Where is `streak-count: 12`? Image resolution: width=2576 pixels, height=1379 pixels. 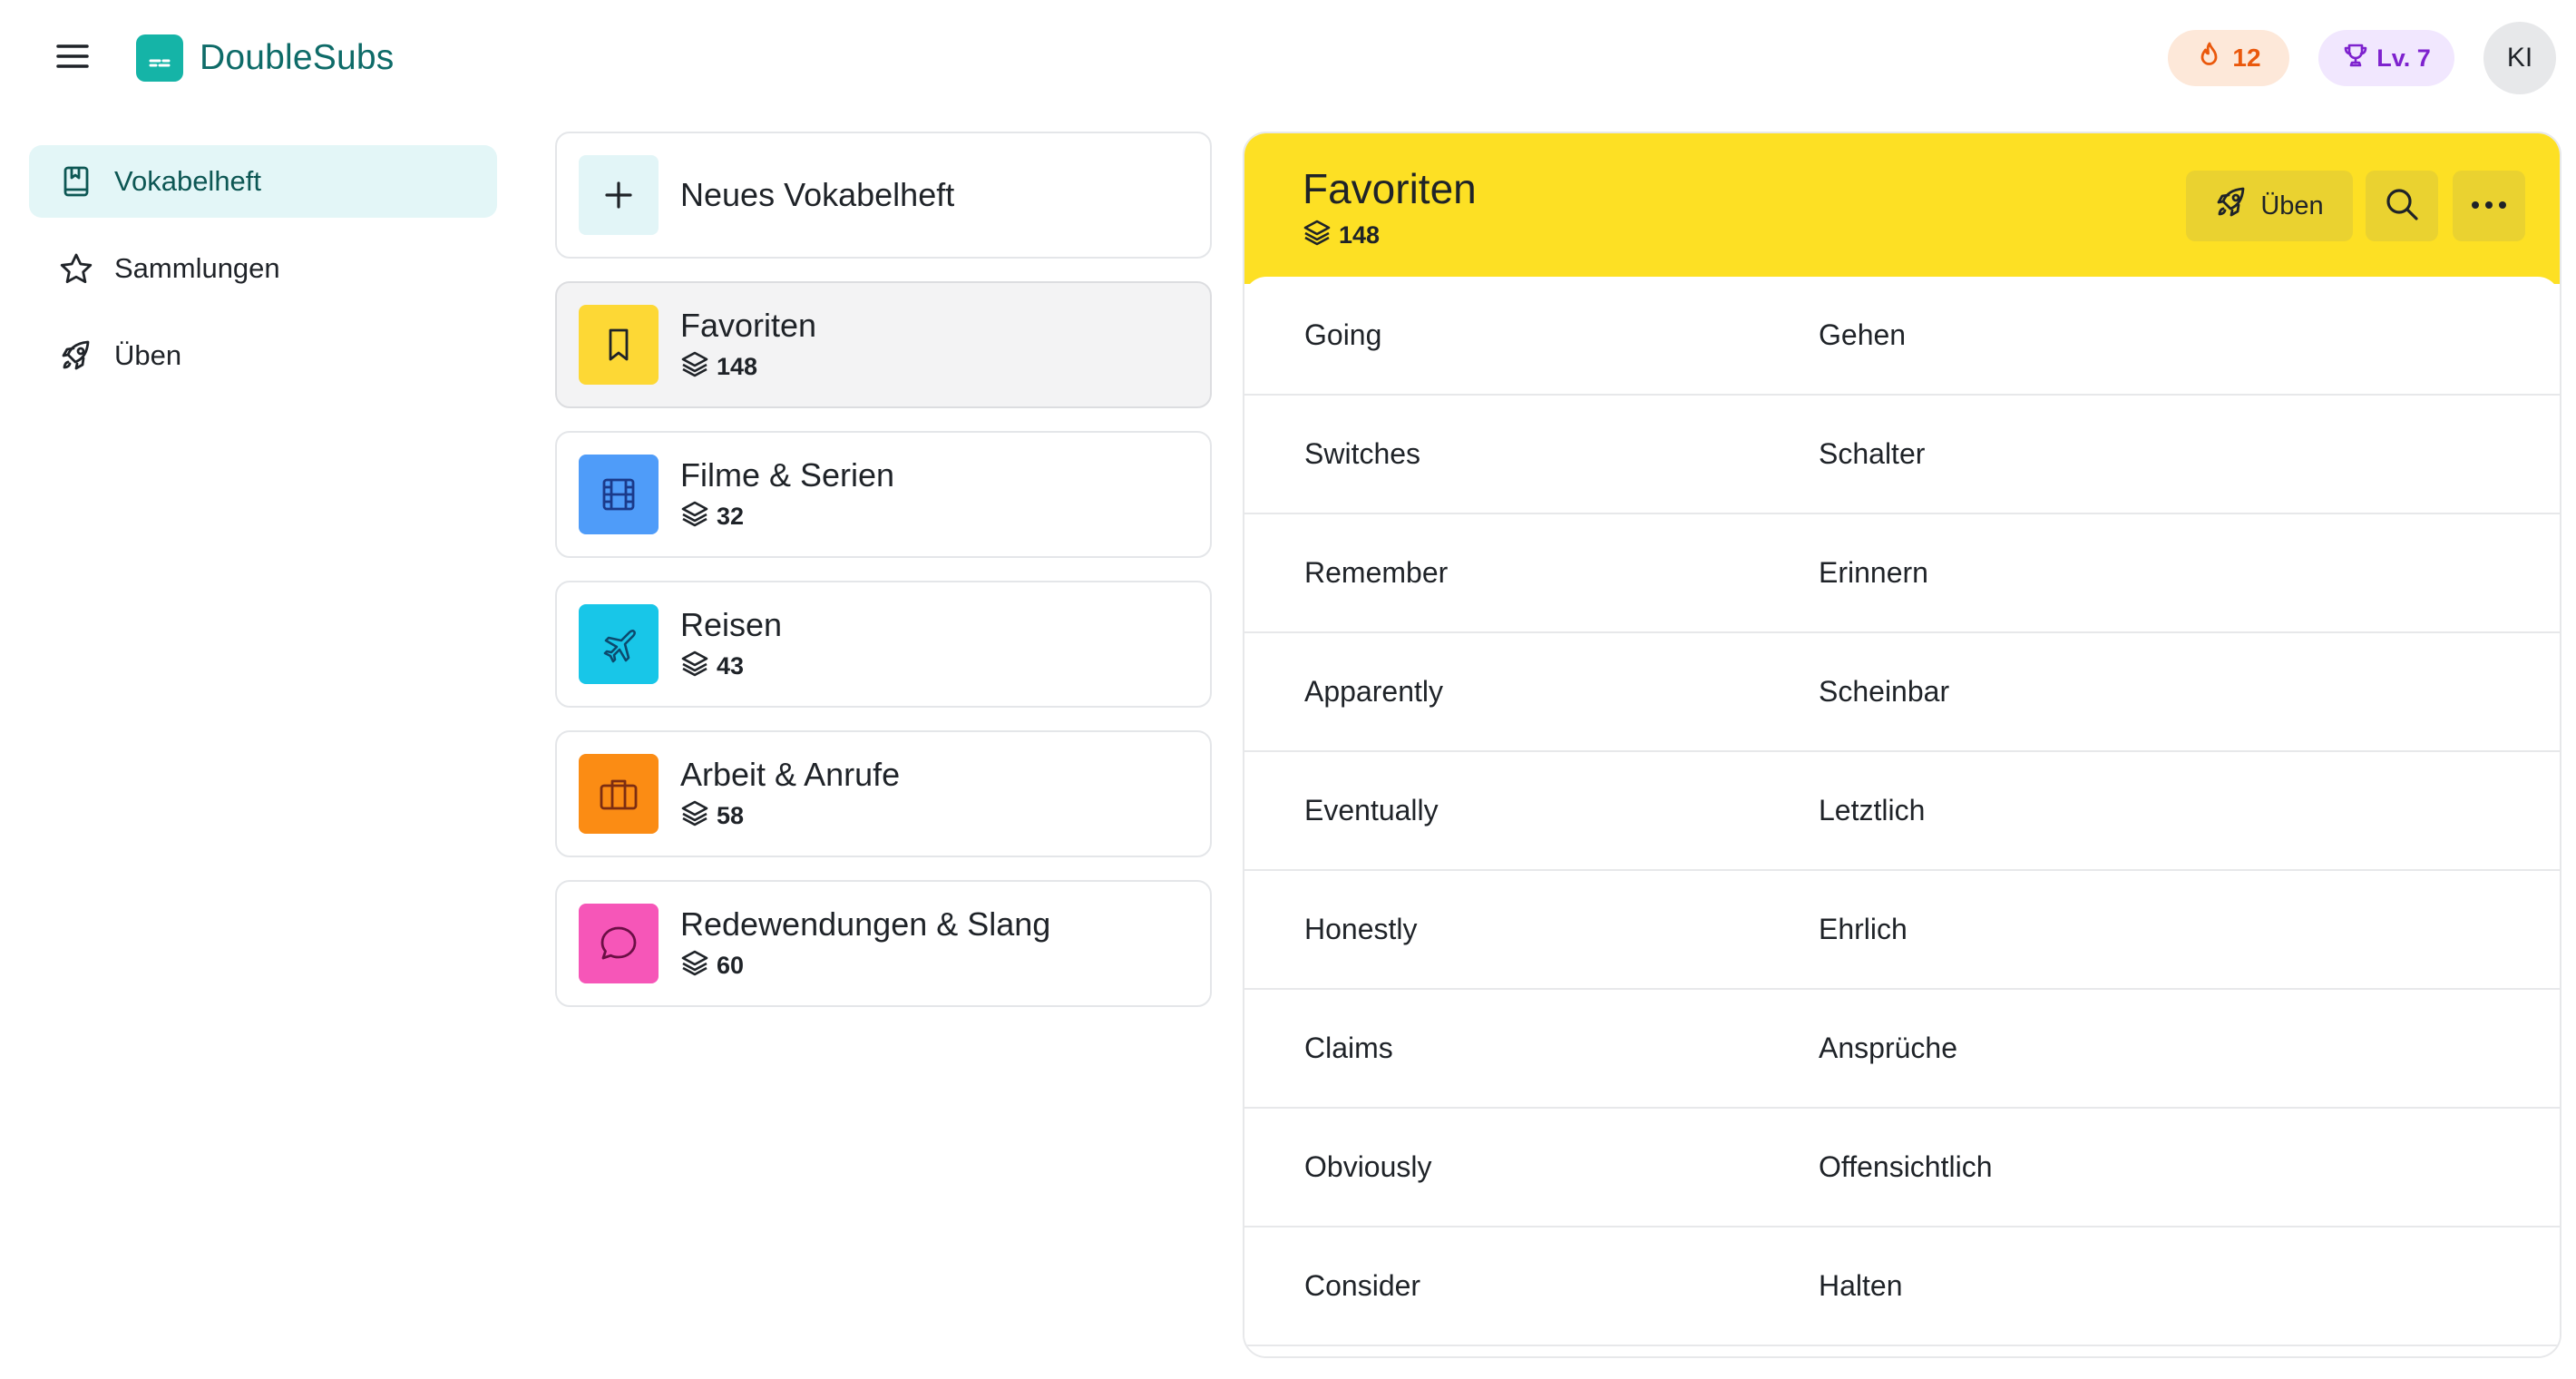 streak-count: 12 is located at coordinates (2246, 58).